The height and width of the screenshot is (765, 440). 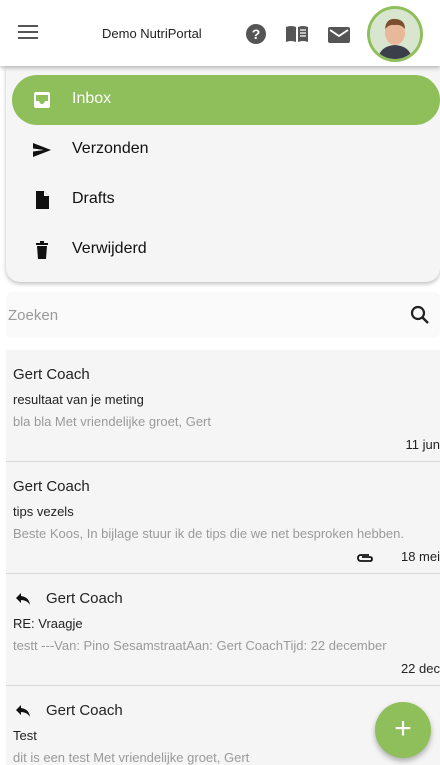 What do you see at coordinates (42, 200) in the screenshot?
I see `draft-icon` at bounding box center [42, 200].